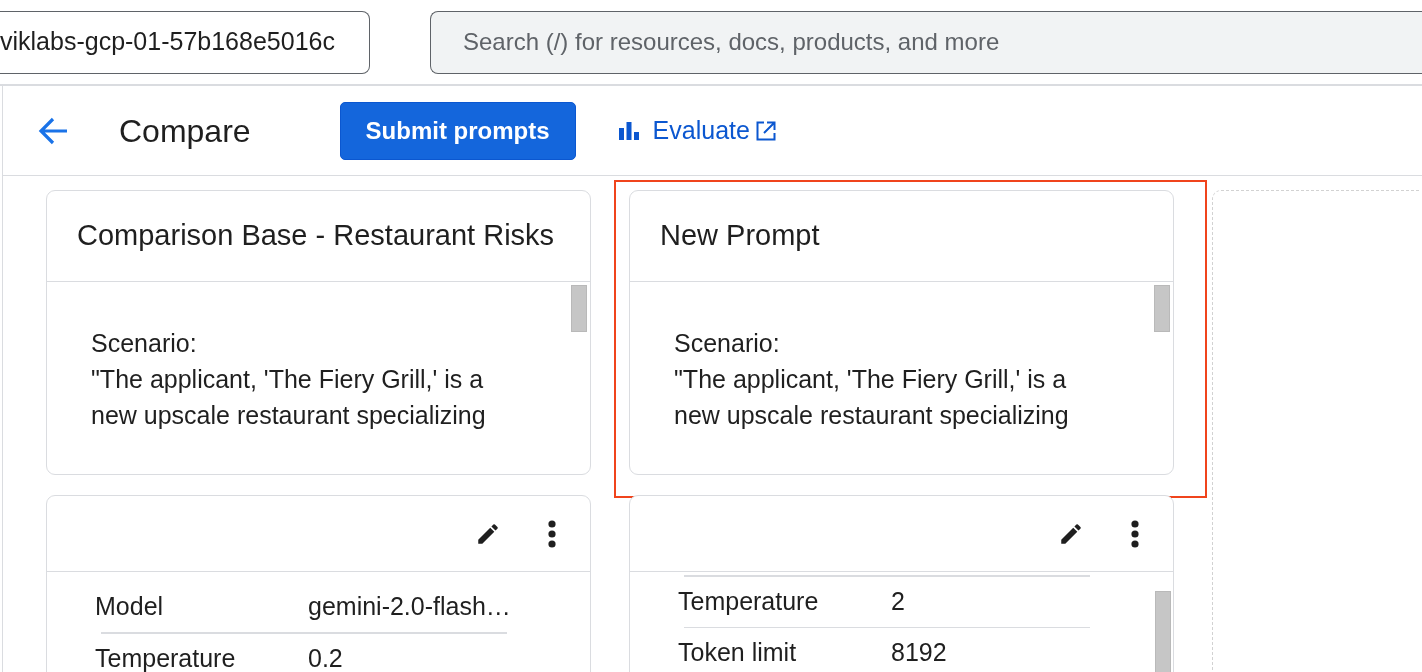 This screenshot has height=672, width=1422. I want to click on search-field: Search (/) for resources, docs, products, and more, so click(926, 42).